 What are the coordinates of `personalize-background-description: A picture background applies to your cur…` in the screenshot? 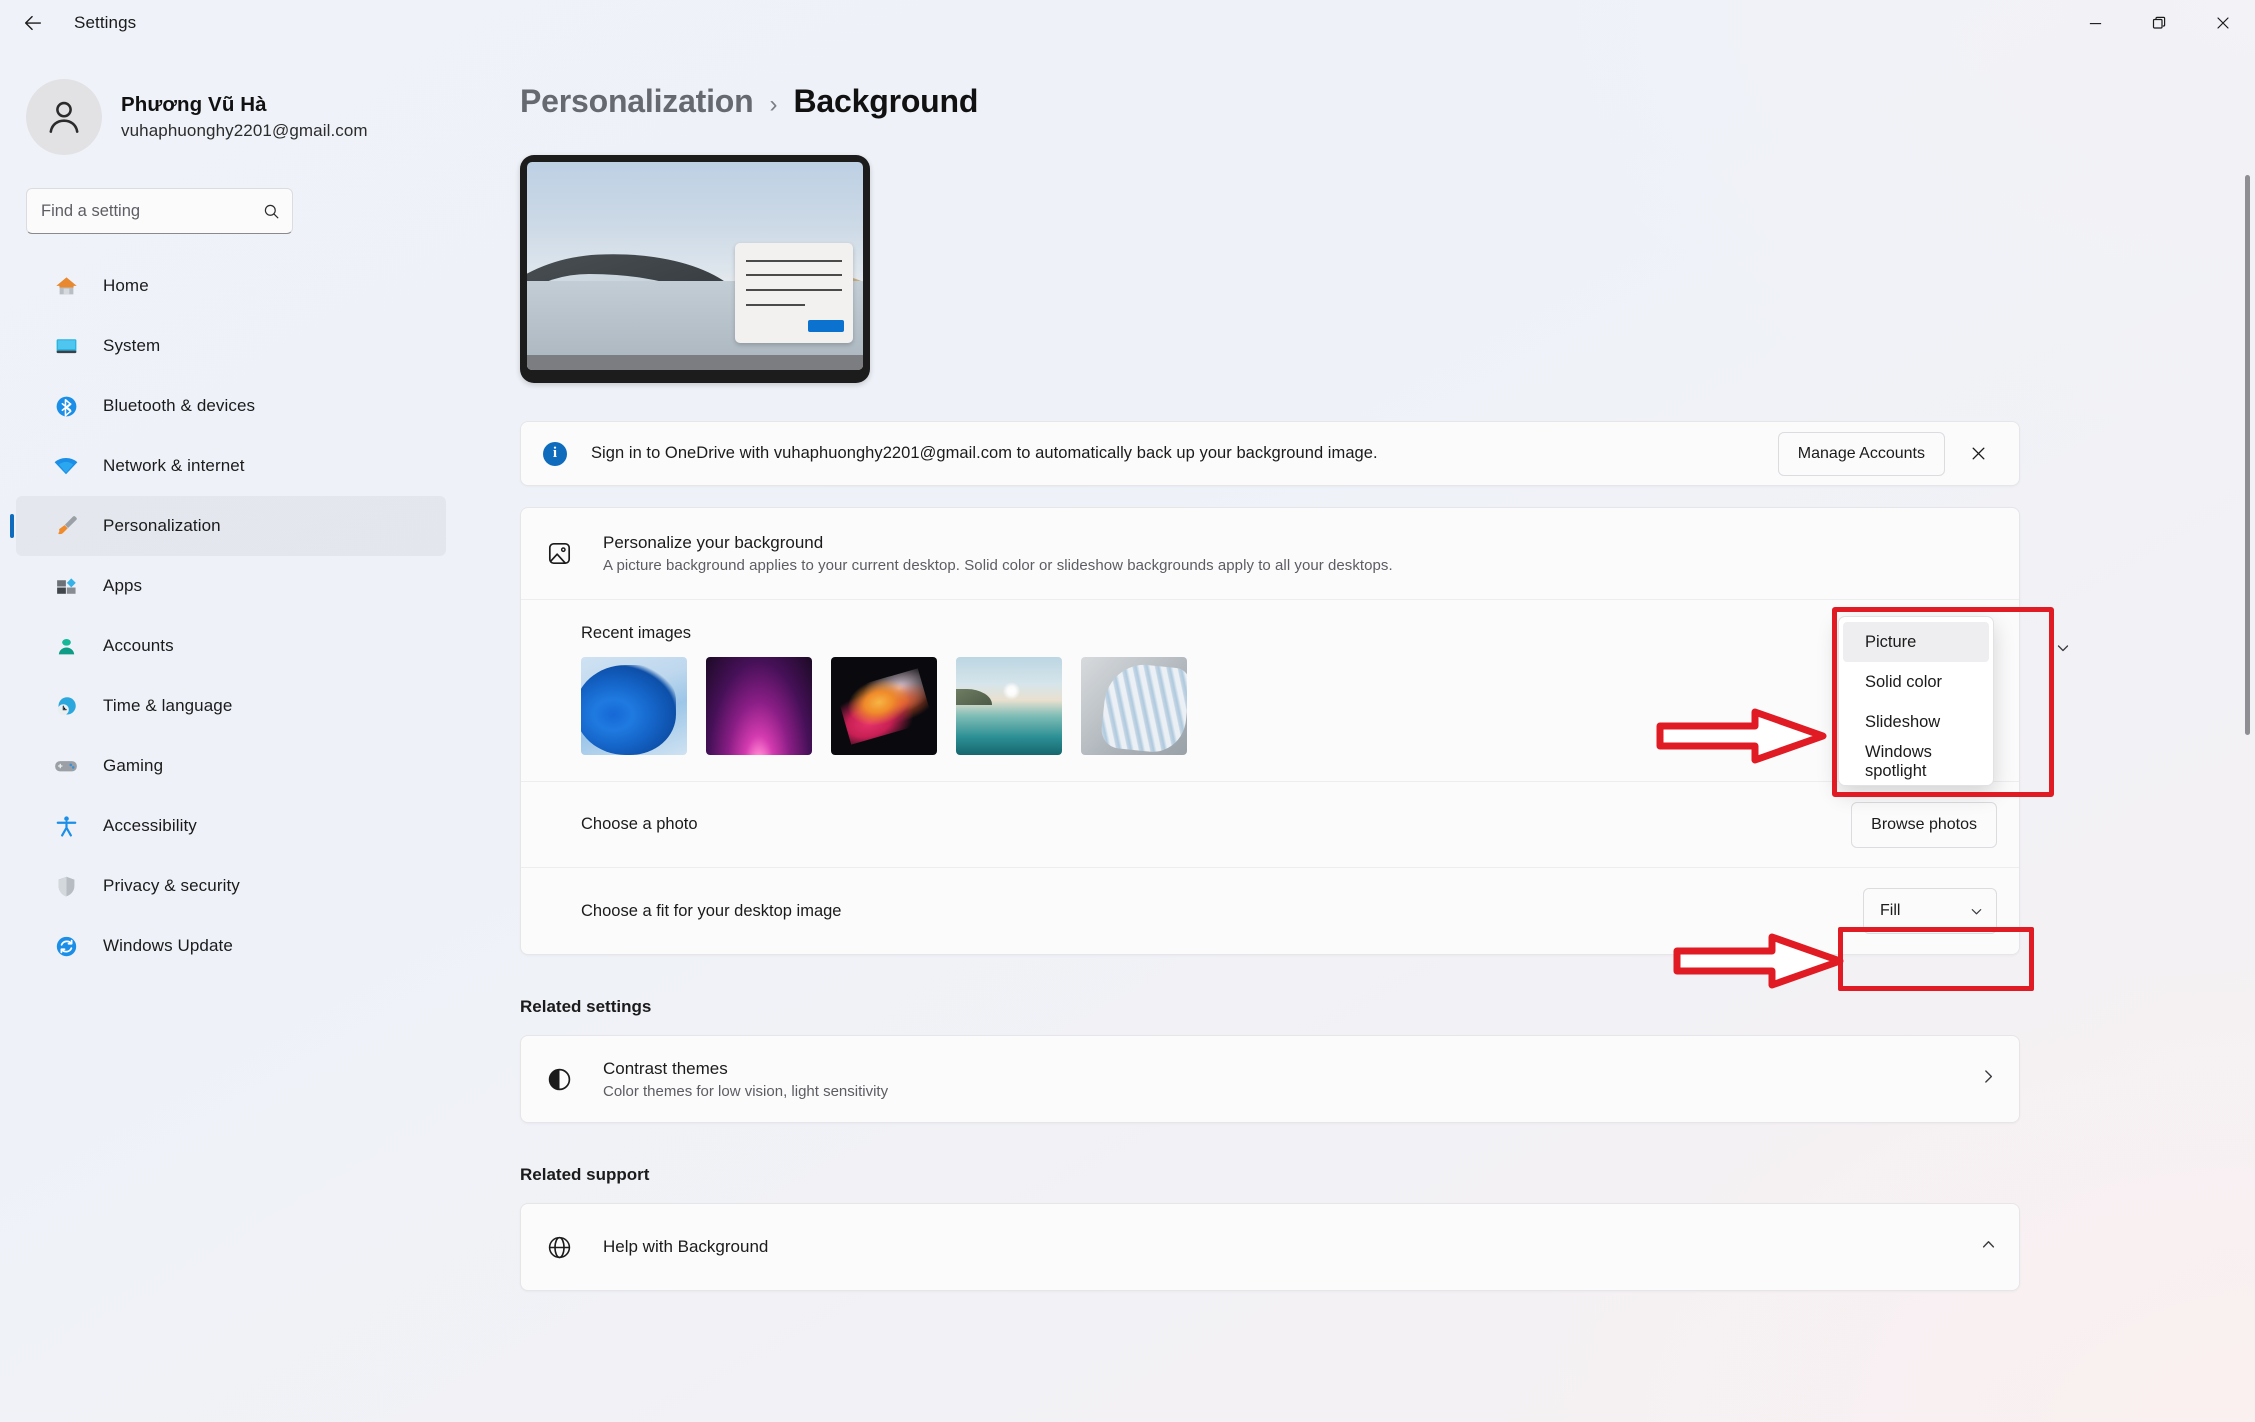 It's located at (998, 565).